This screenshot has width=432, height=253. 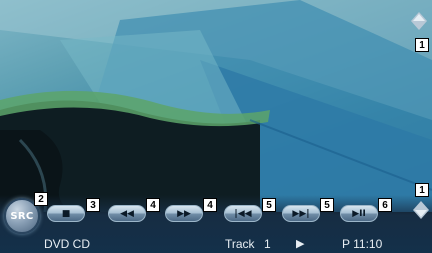 What do you see at coordinates (184, 213) in the screenshot?
I see `fast-forward-button: ▶▶` at bounding box center [184, 213].